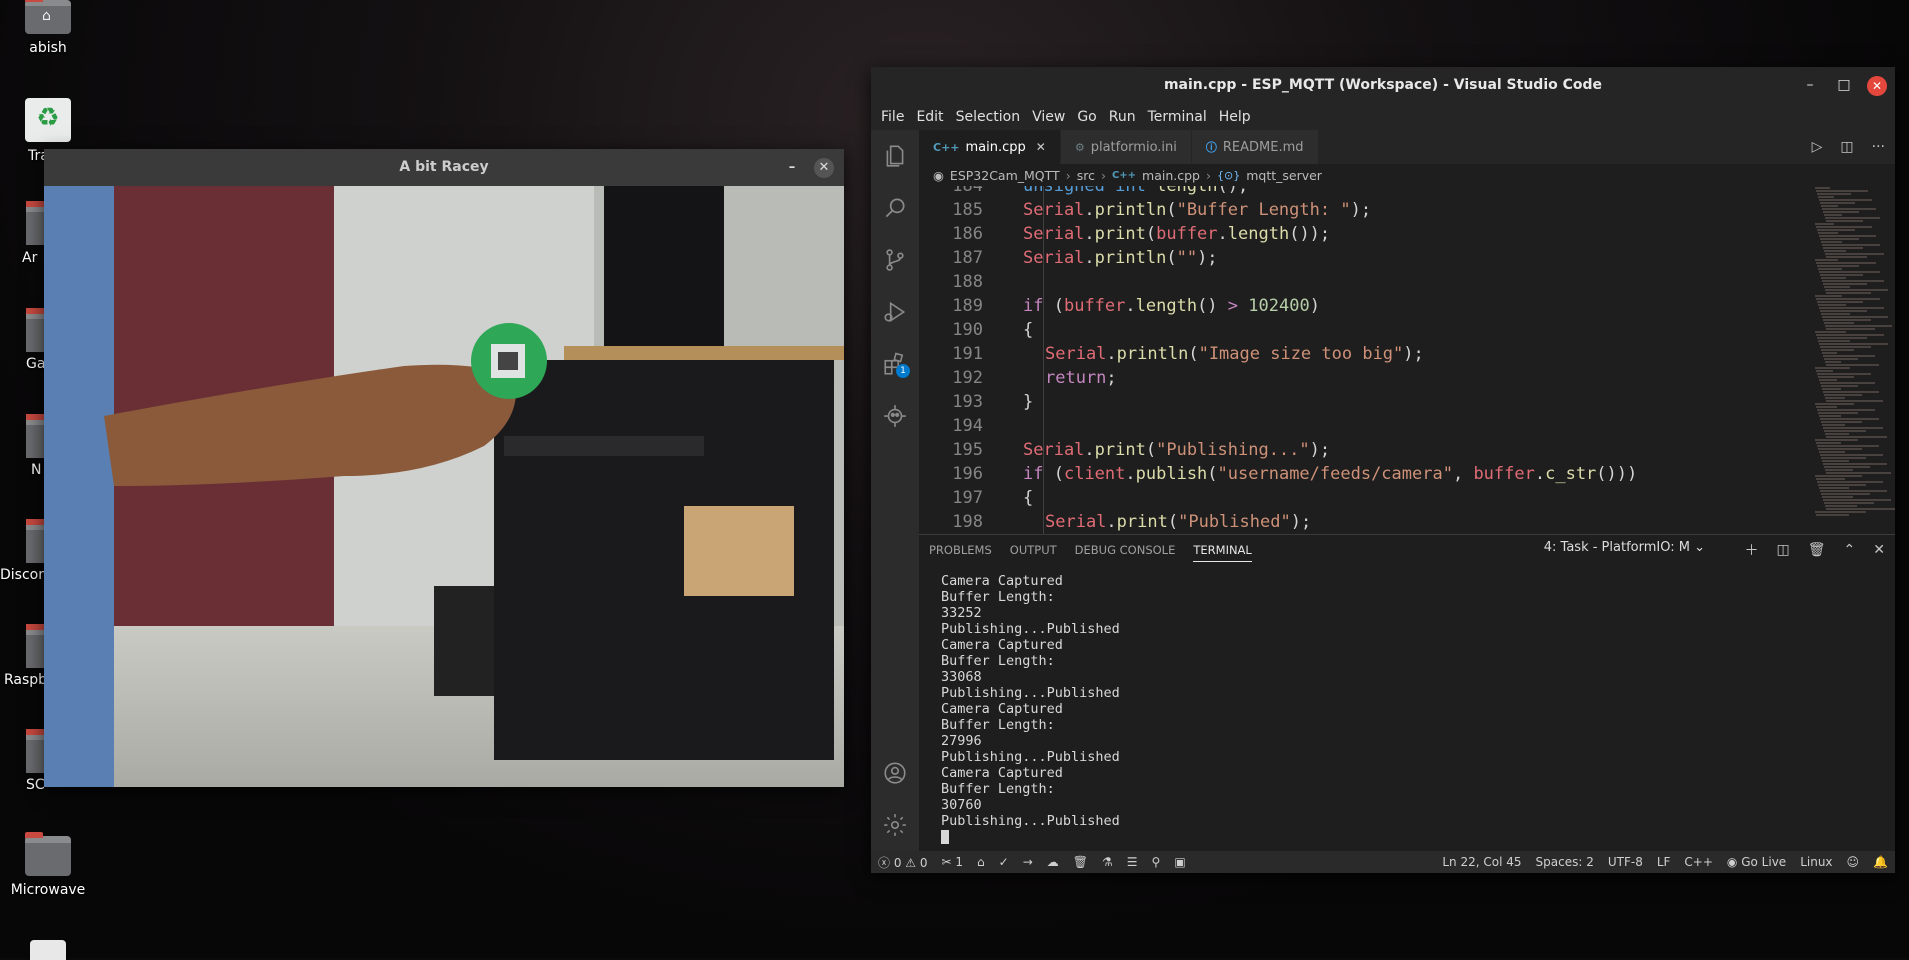 The image size is (1909, 960). Describe the element at coordinates (1624, 547) in the screenshot. I see `terminal-select: 4: Task - PlatformIO: M ⌄` at that location.